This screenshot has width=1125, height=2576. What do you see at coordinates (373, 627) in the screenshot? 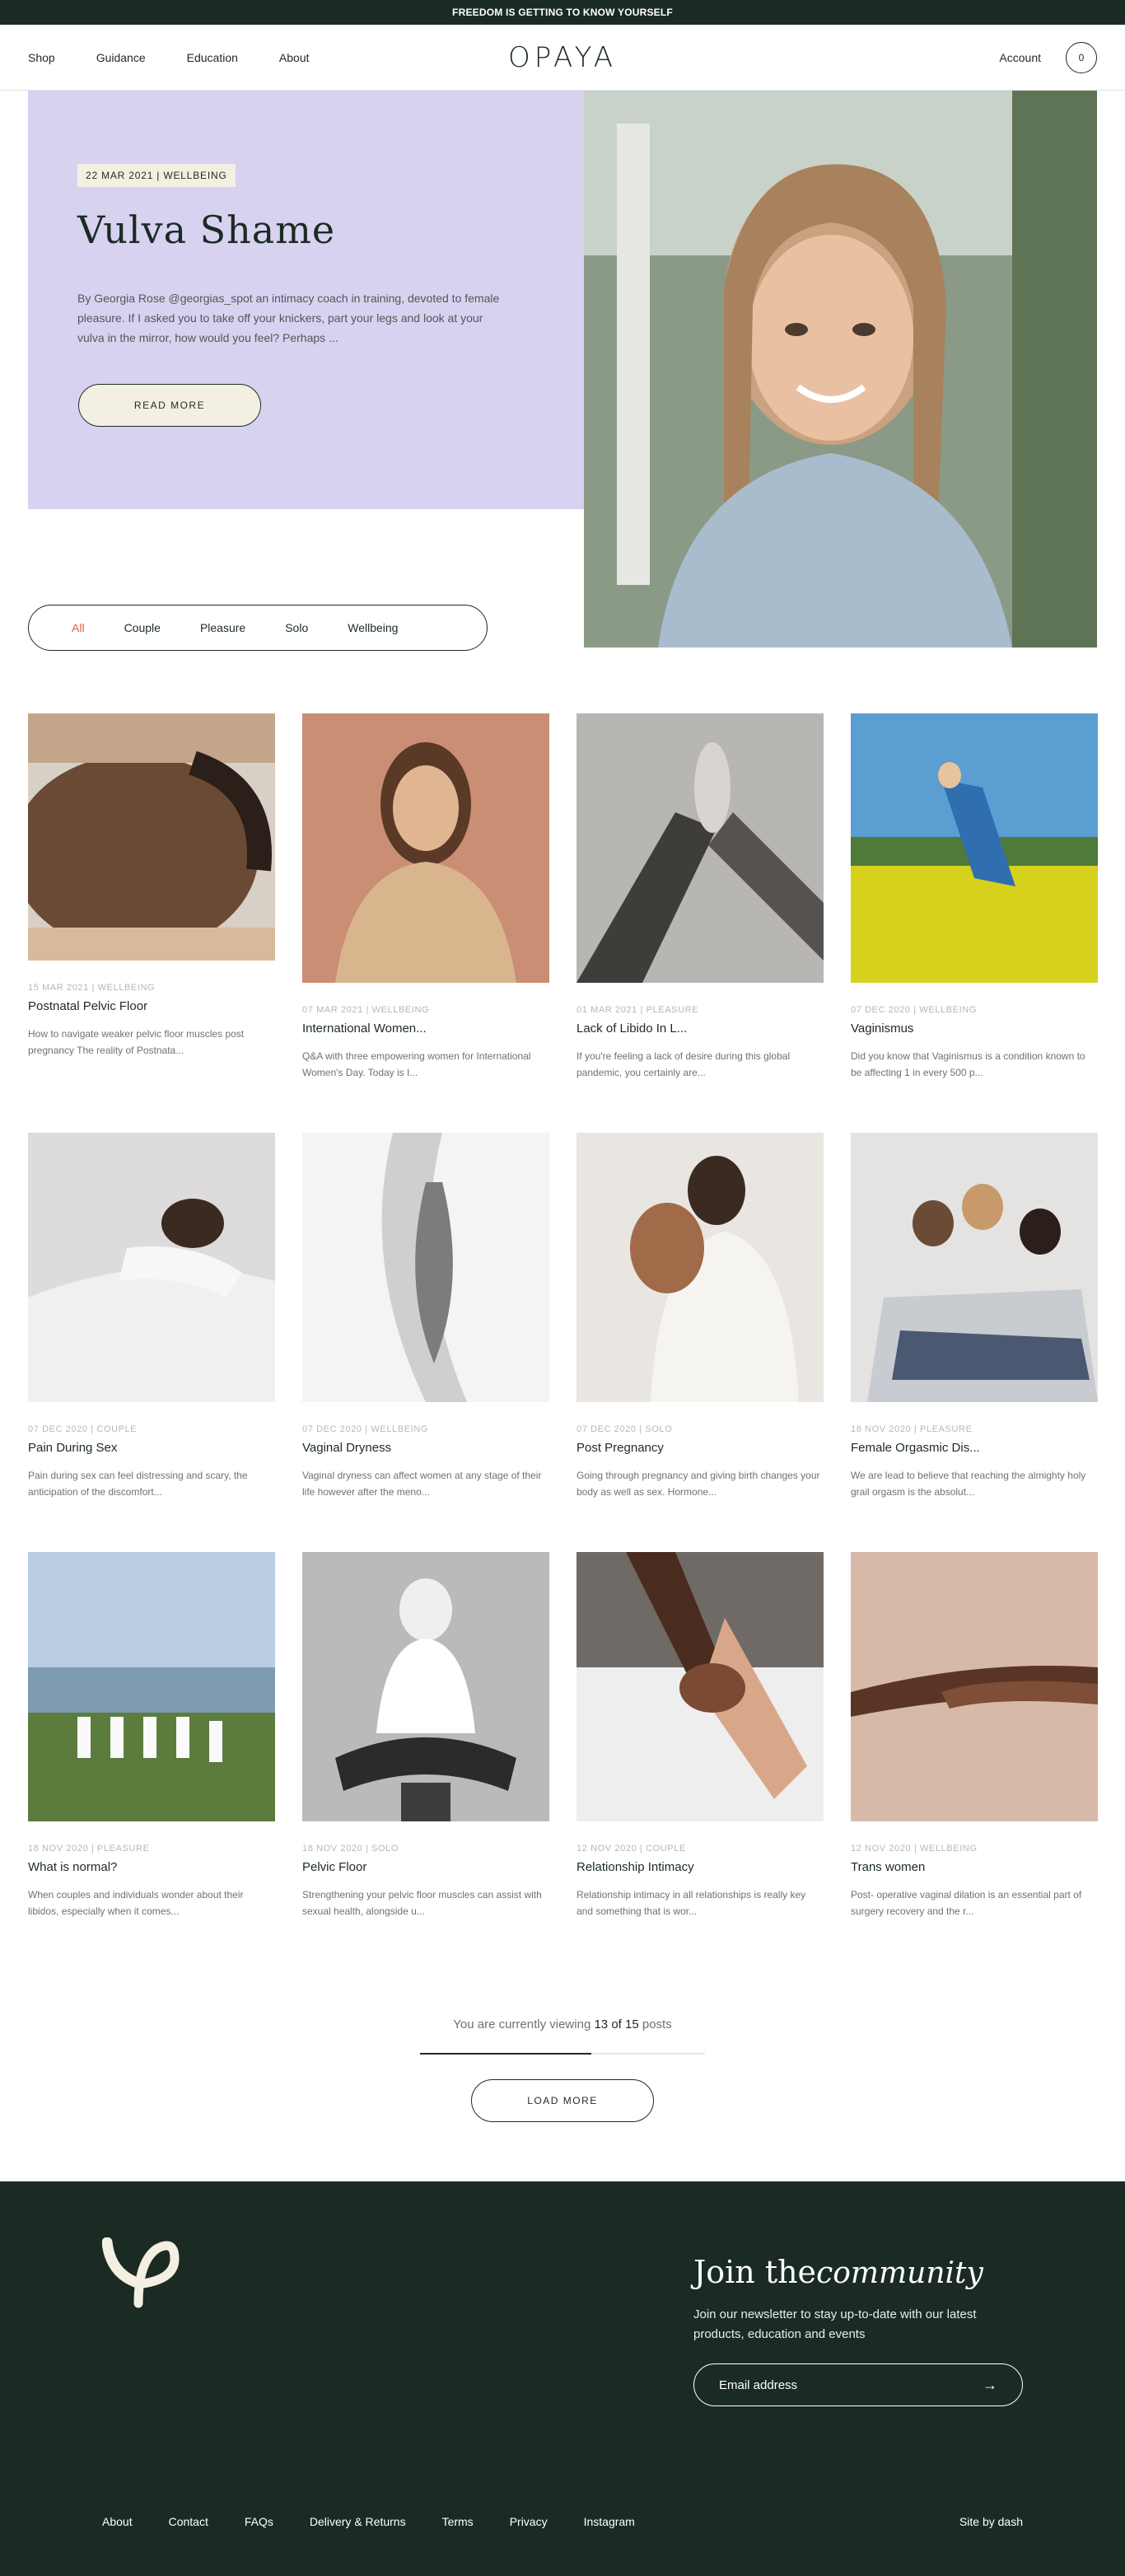
I see `filter-wellbeing: Wellbeing` at bounding box center [373, 627].